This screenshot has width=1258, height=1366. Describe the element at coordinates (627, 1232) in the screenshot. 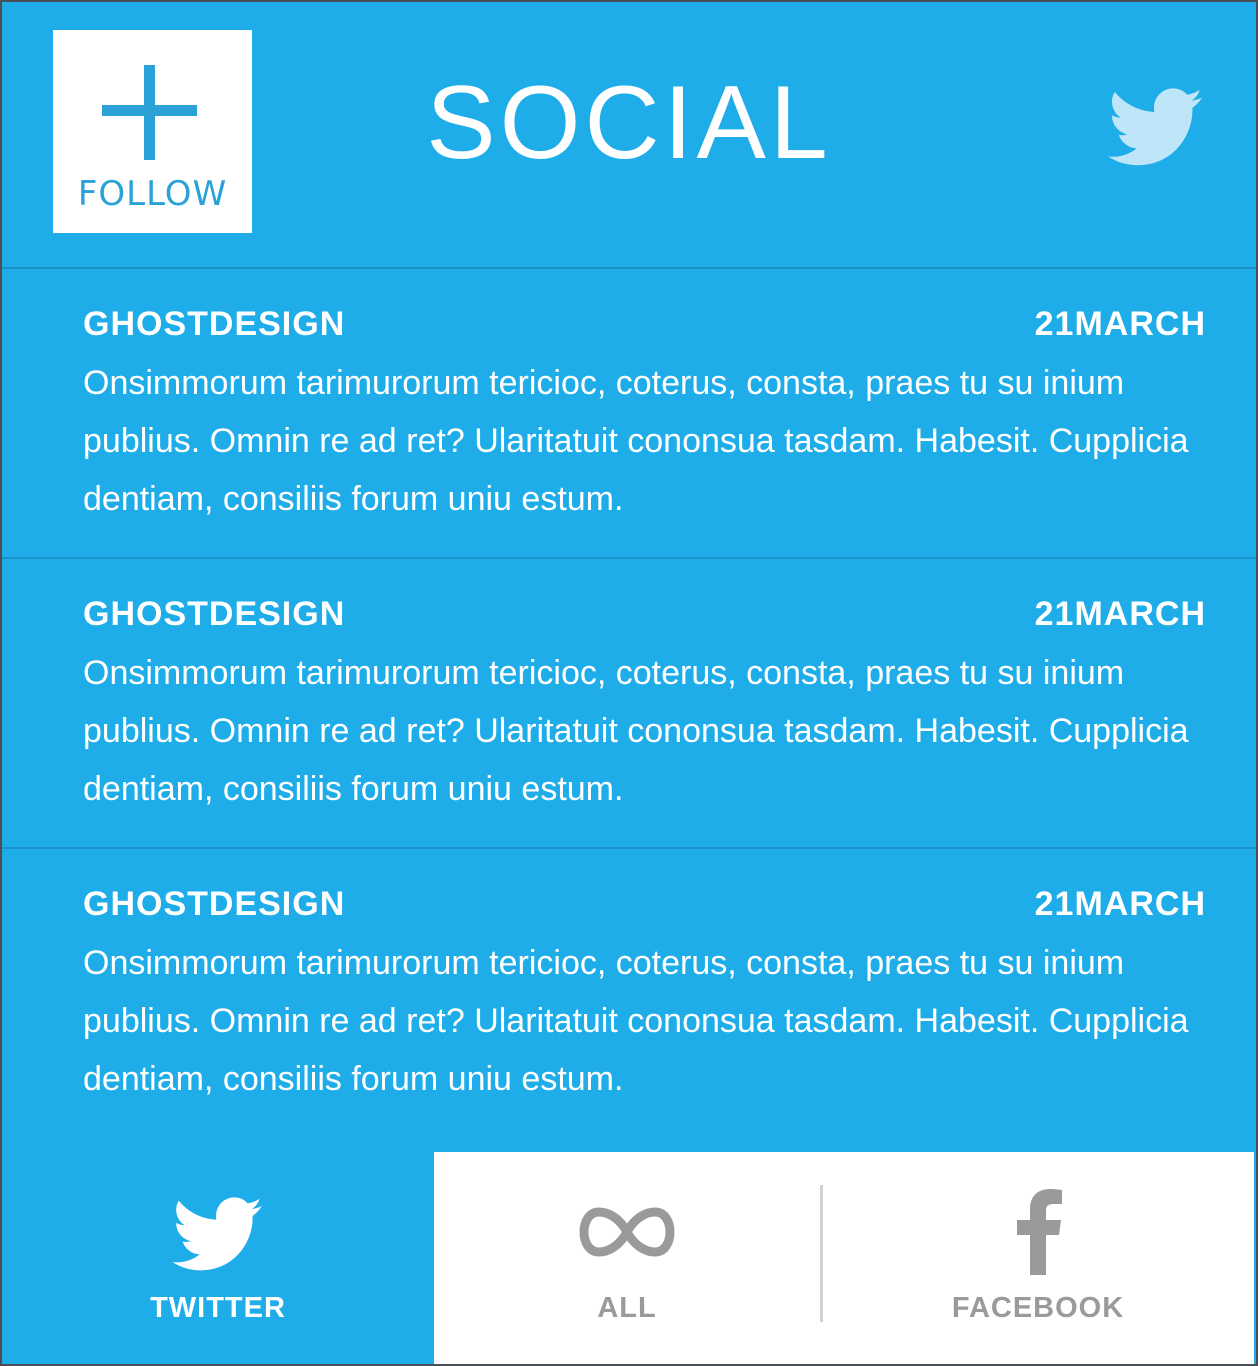

I see `infinity-icon` at that location.